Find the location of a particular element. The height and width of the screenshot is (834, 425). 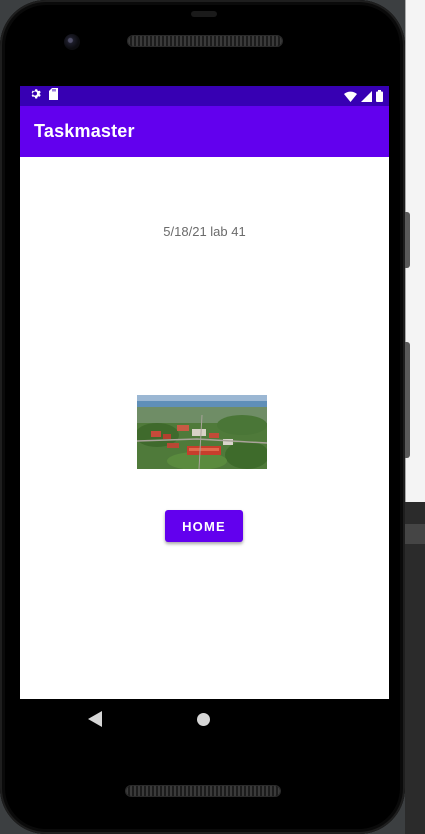

battery-icon is located at coordinates (379, 98).